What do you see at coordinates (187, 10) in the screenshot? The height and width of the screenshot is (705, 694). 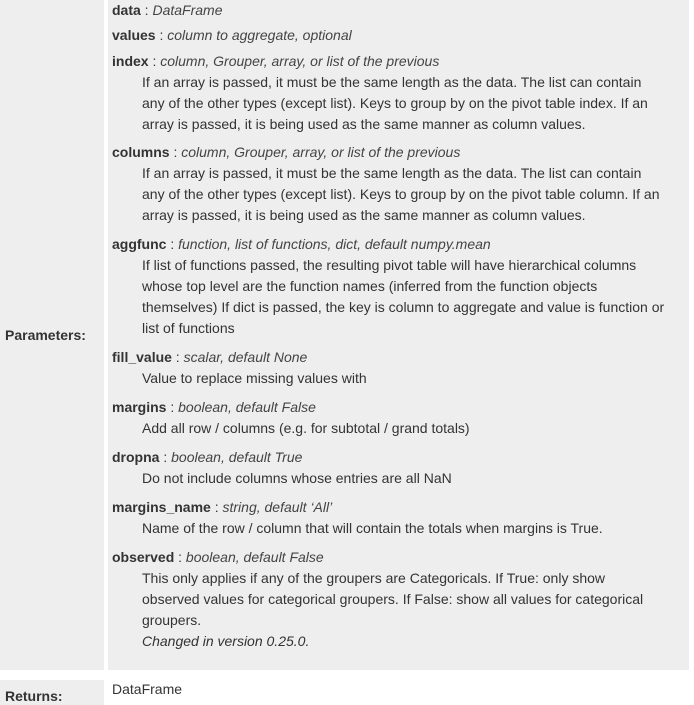 I see `param-type: DataFrame` at bounding box center [187, 10].